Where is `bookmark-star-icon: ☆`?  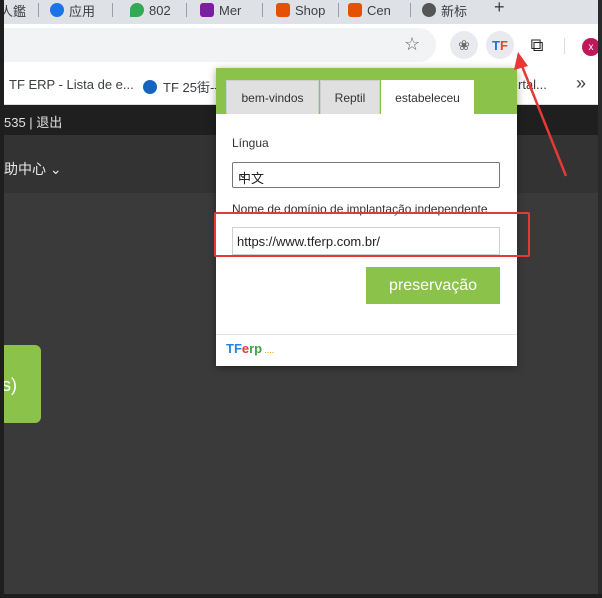
bookmark-star-icon: ☆ is located at coordinates (412, 44).